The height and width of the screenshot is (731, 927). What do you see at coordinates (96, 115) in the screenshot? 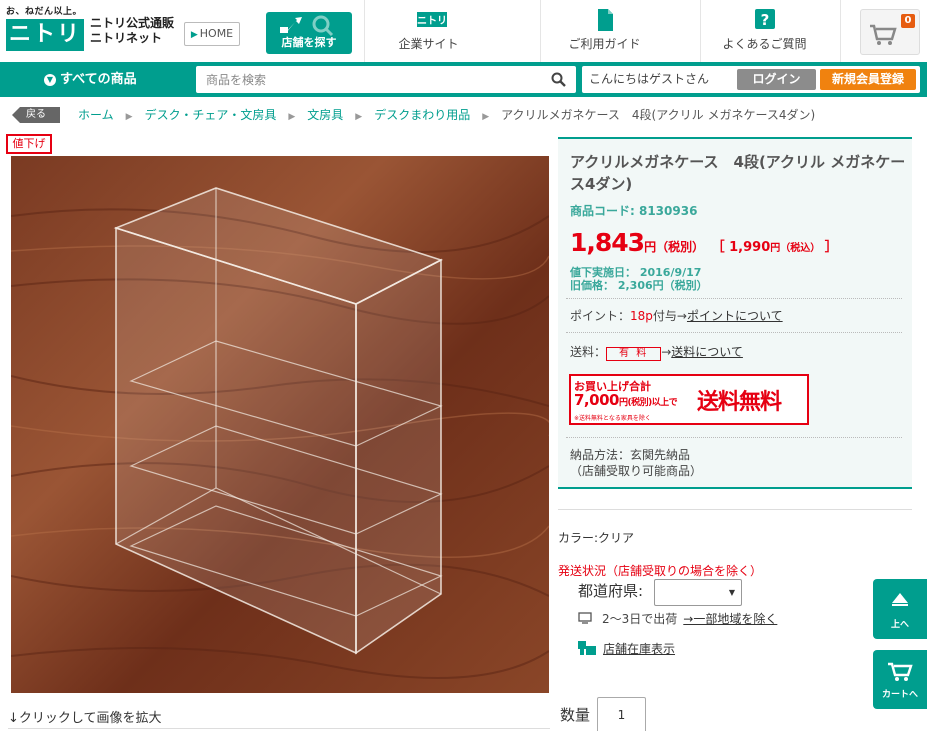
I see `breadcrumb-home: ホーム` at bounding box center [96, 115].